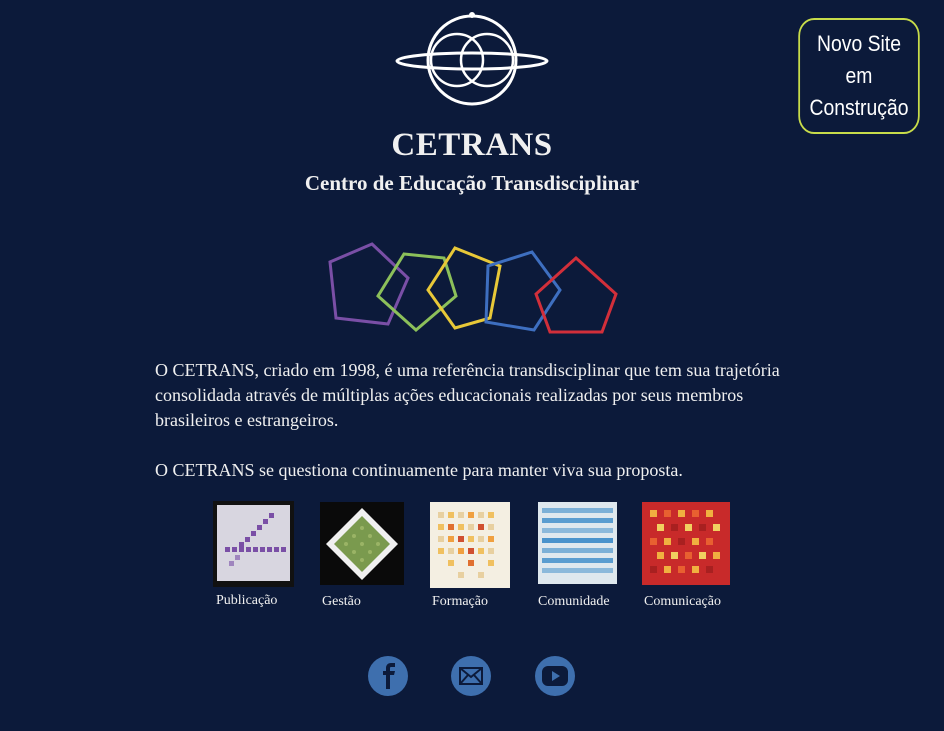 This screenshot has height=731, width=944. What do you see at coordinates (859, 43) in the screenshot?
I see `badge-line-1: Novo Site` at bounding box center [859, 43].